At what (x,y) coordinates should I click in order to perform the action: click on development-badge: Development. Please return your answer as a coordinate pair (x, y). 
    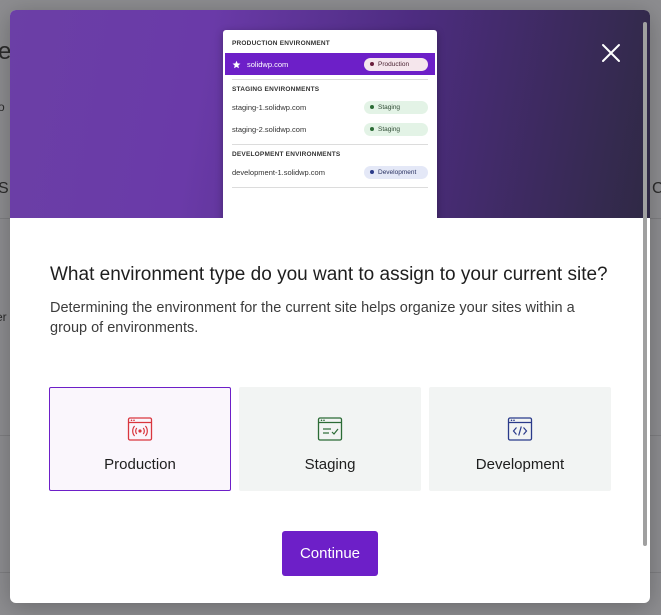
    Looking at the image, I should click on (396, 172).